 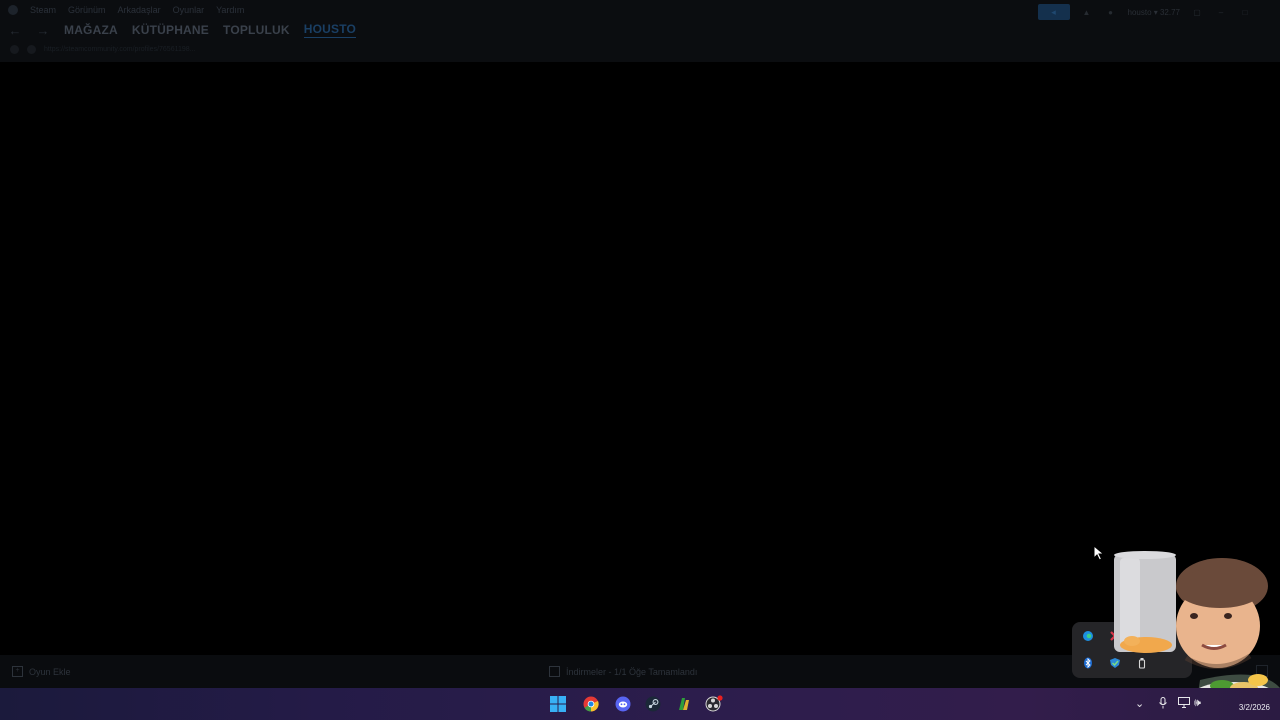 What do you see at coordinates (43, 30) in the screenshot?
I see `forward-arrow-icon: →` at bounding box center [43, 30].